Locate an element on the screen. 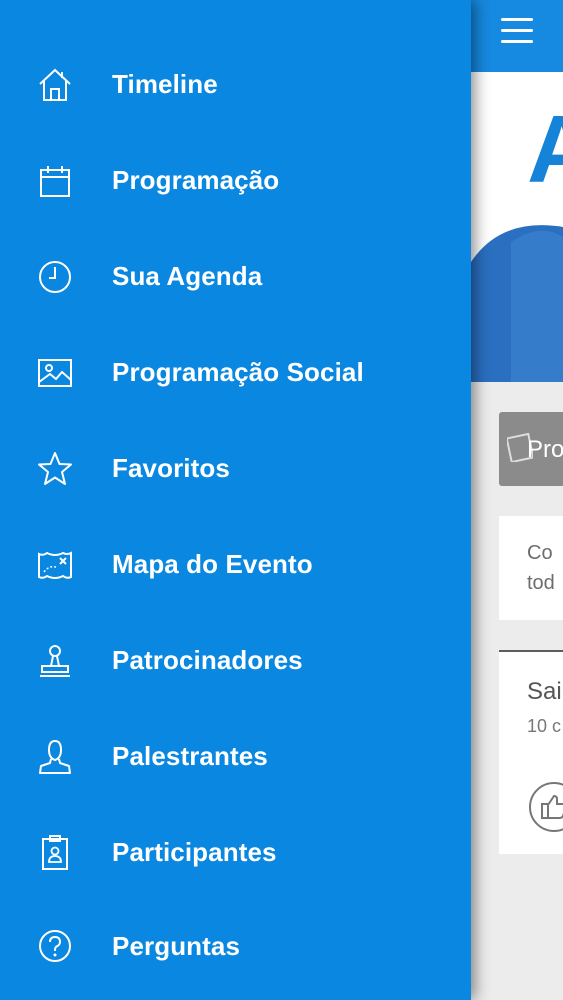  programacao-card: Pro is located at coordinates (531, 449).